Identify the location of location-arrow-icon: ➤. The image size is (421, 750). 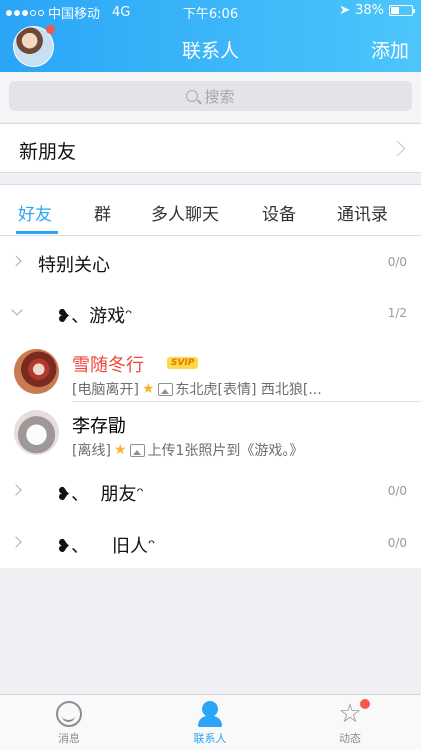
(345, 10).